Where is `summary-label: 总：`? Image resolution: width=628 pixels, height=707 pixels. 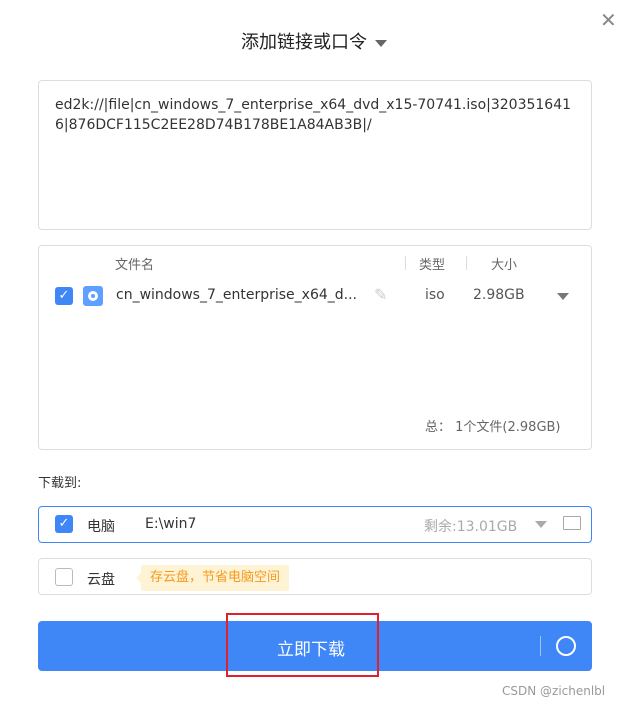 summary-label: 总： is located at coordinates (438, 427).